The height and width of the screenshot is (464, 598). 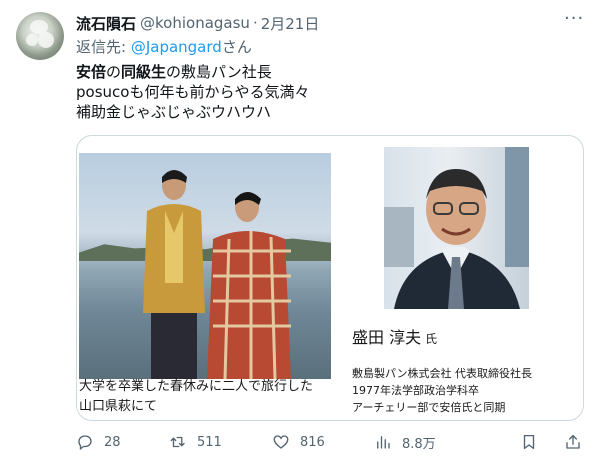 What do you see at coordinates (330, 442) in the screenshot?
I see `action-bar: 28 511 816 8.8万` at bounding box center [330, 442].